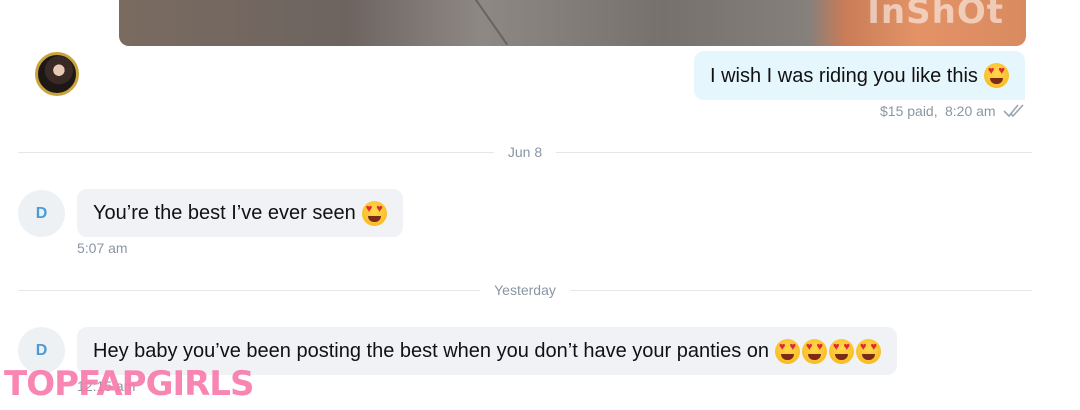 This screenshot has width=1080, height=410. I want to click on incoming-message-bubble: You’re the best I’ve ever seen, so click(240, 213).